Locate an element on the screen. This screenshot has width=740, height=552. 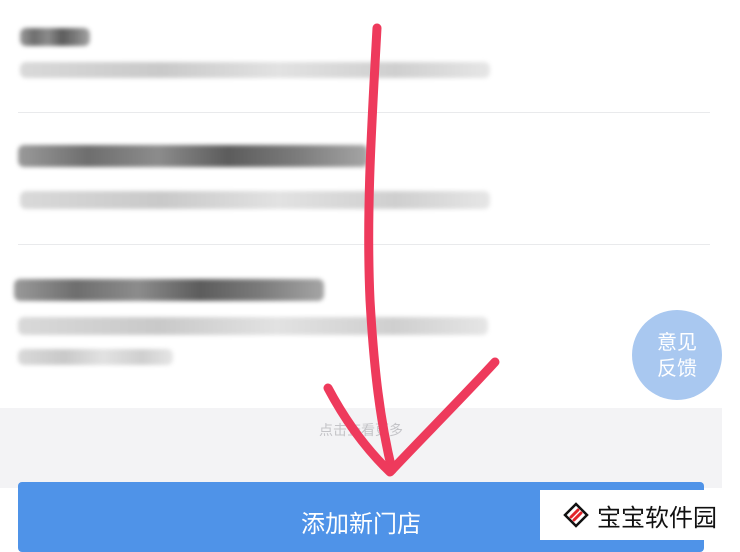
load-more-link: 点击查看更多 is located at coordinates (361, 430).